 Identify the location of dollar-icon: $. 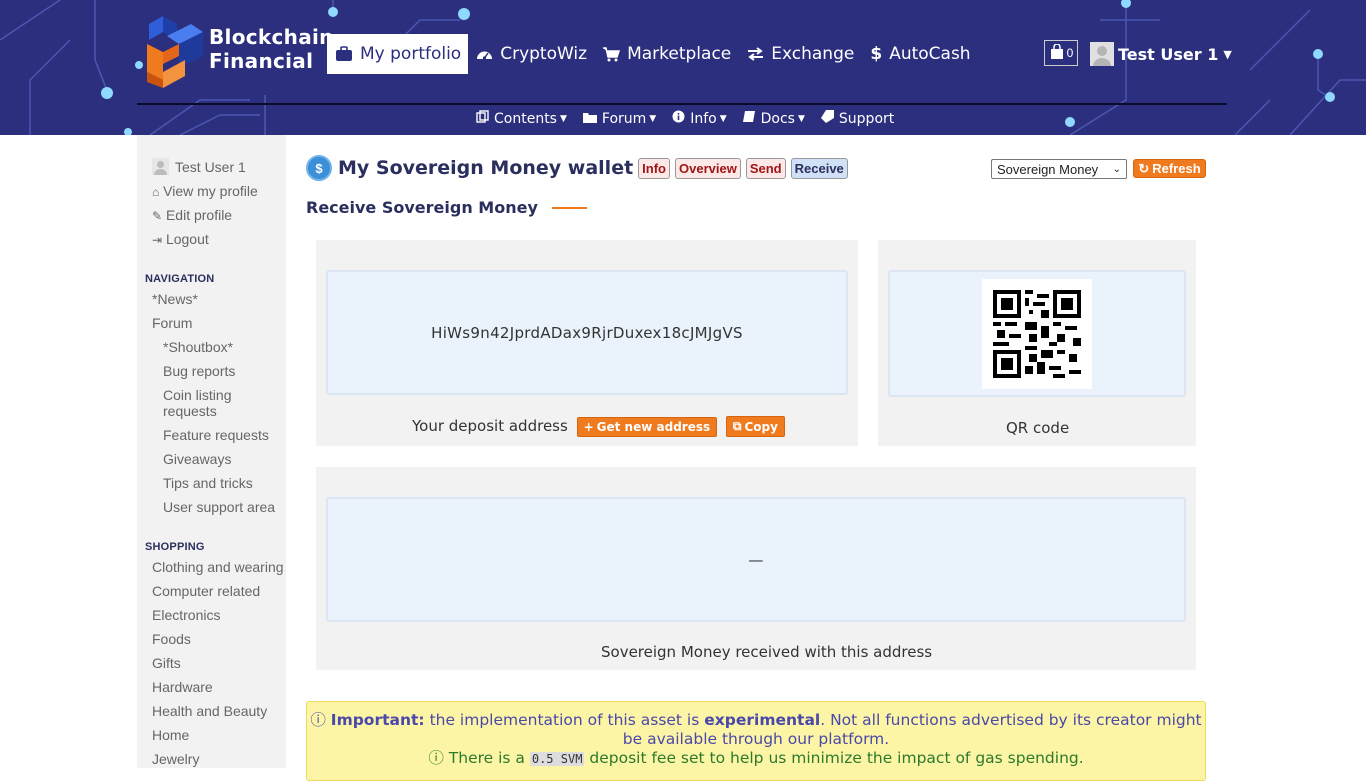
(876, 54).